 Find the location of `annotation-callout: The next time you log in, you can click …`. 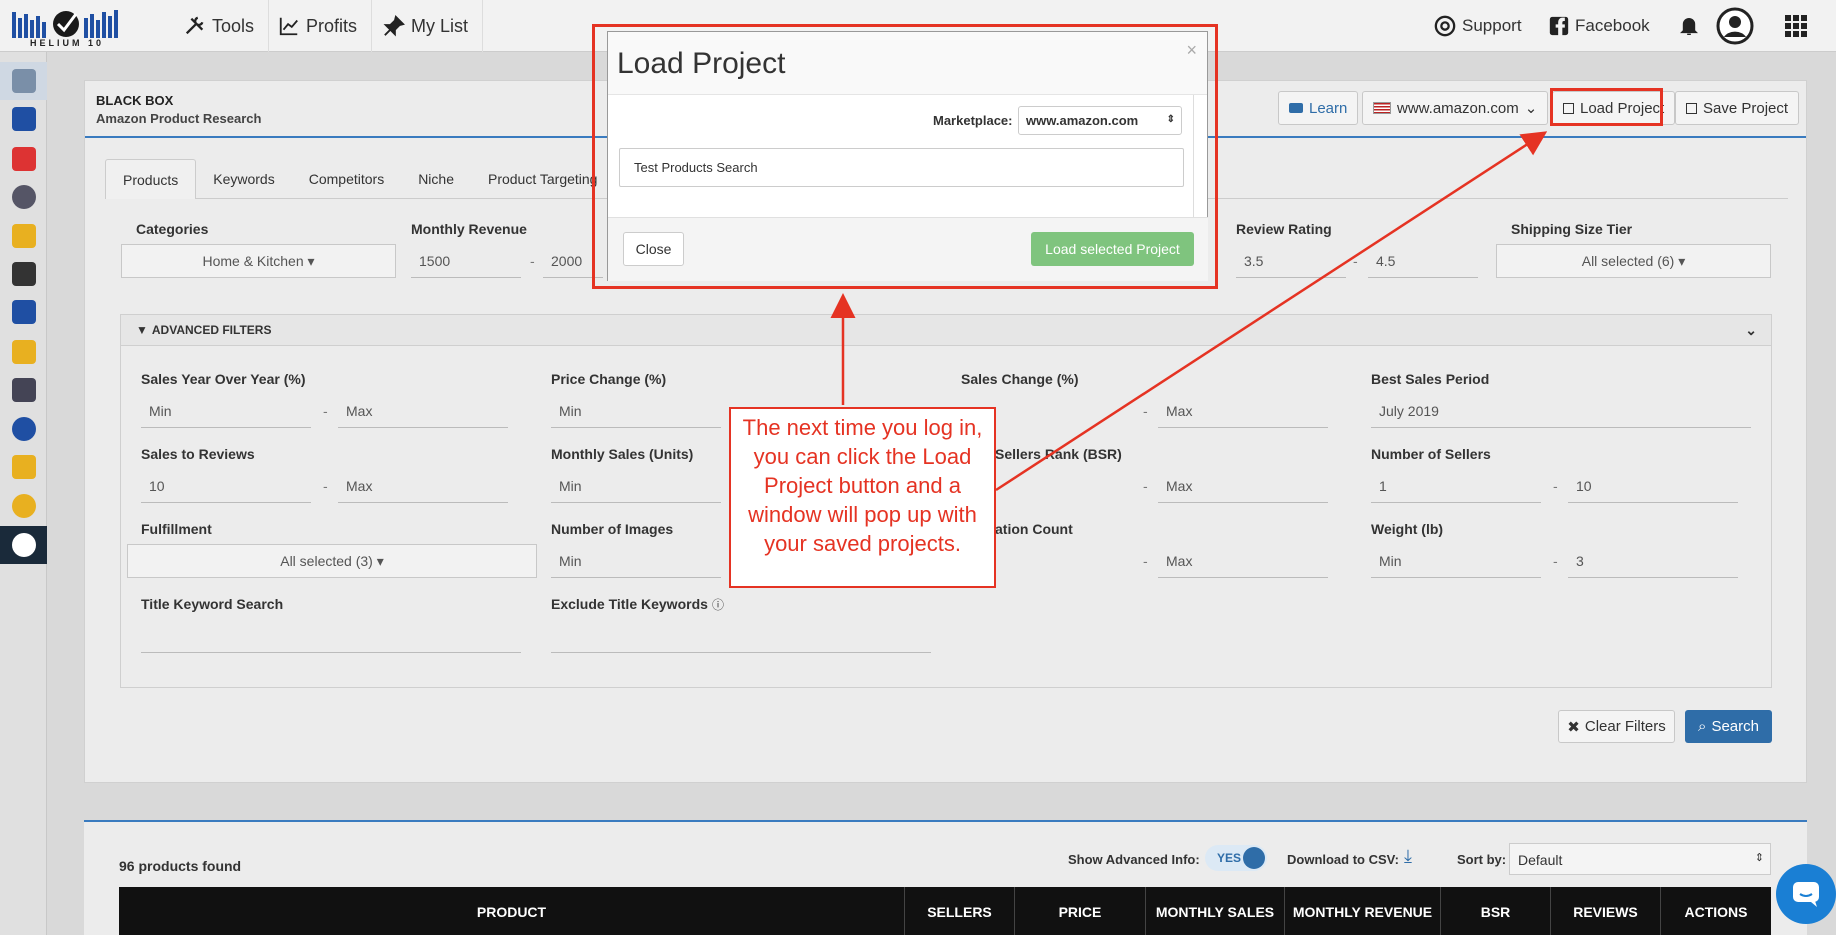

annotation-callout: The next time you log in, you can click … is located at coordinates (862, 497).